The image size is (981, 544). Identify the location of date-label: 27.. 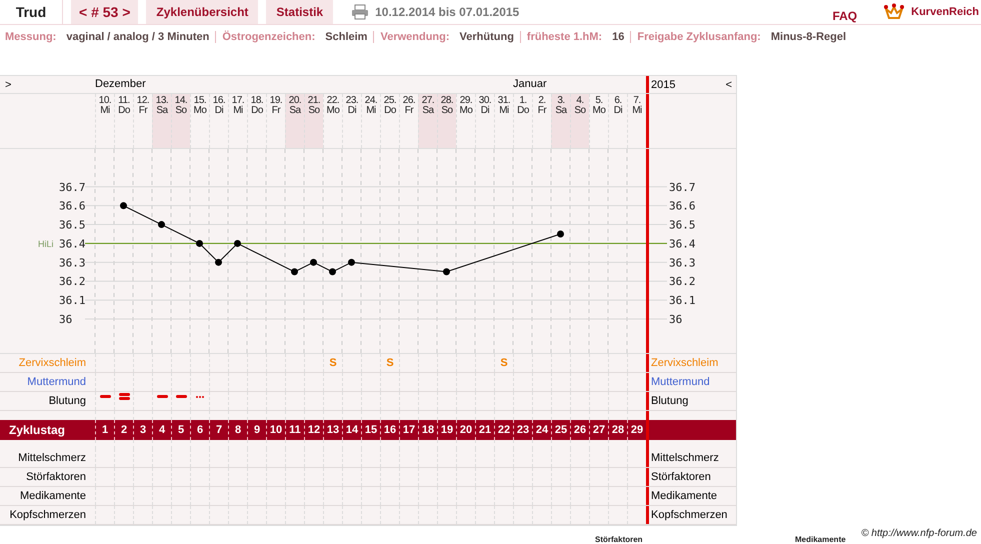
(428, 101).